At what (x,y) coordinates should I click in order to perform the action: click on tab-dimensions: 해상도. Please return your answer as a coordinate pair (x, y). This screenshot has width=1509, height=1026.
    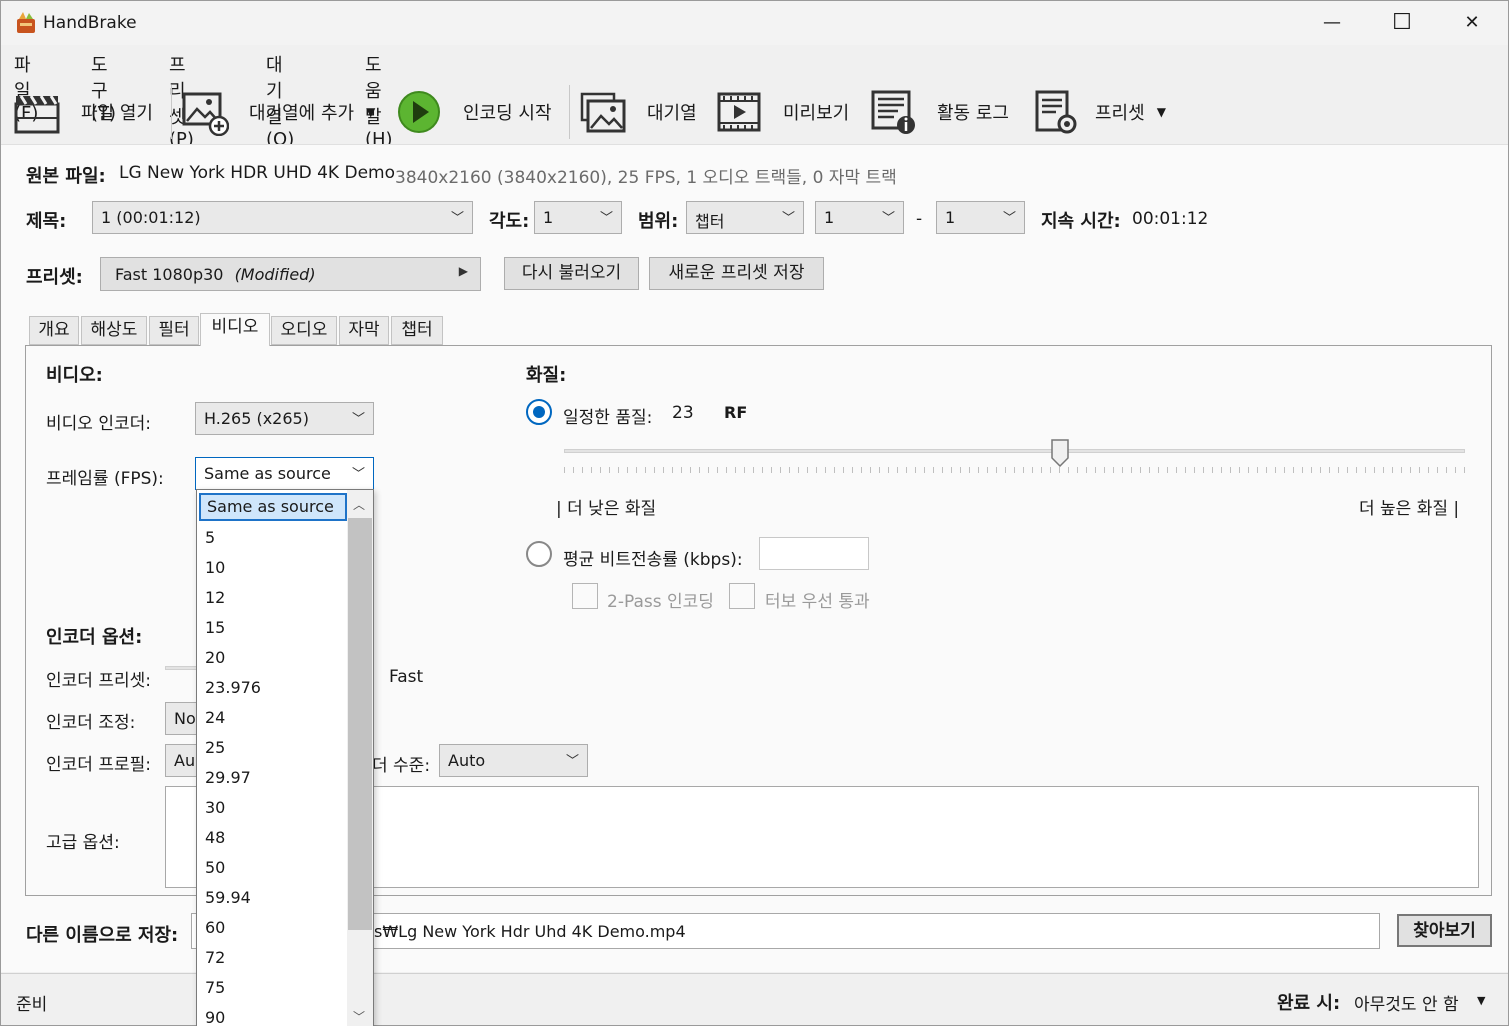
    Looking at the image, I should click on (114, 330).